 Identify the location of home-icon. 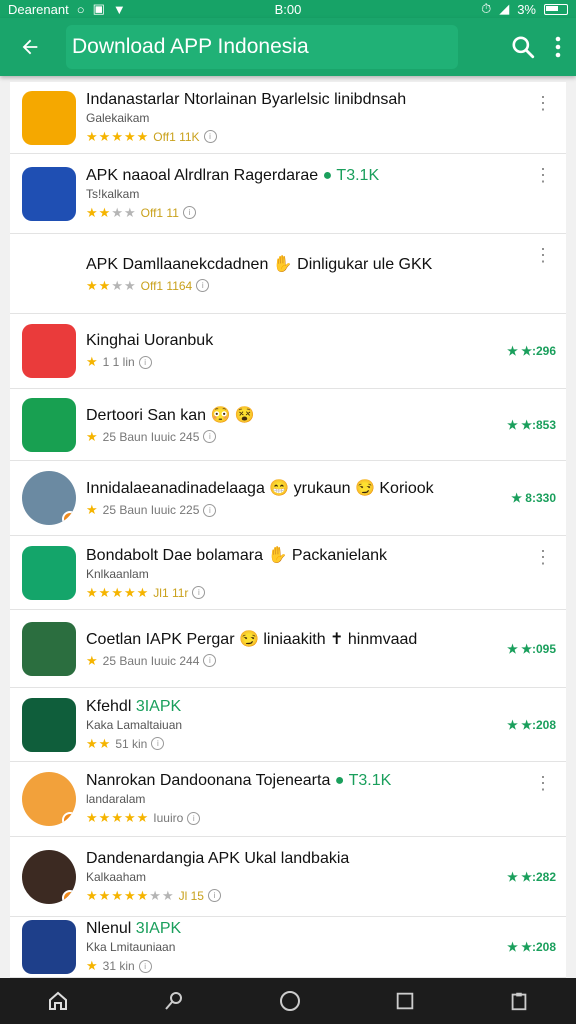
(58, 1001).